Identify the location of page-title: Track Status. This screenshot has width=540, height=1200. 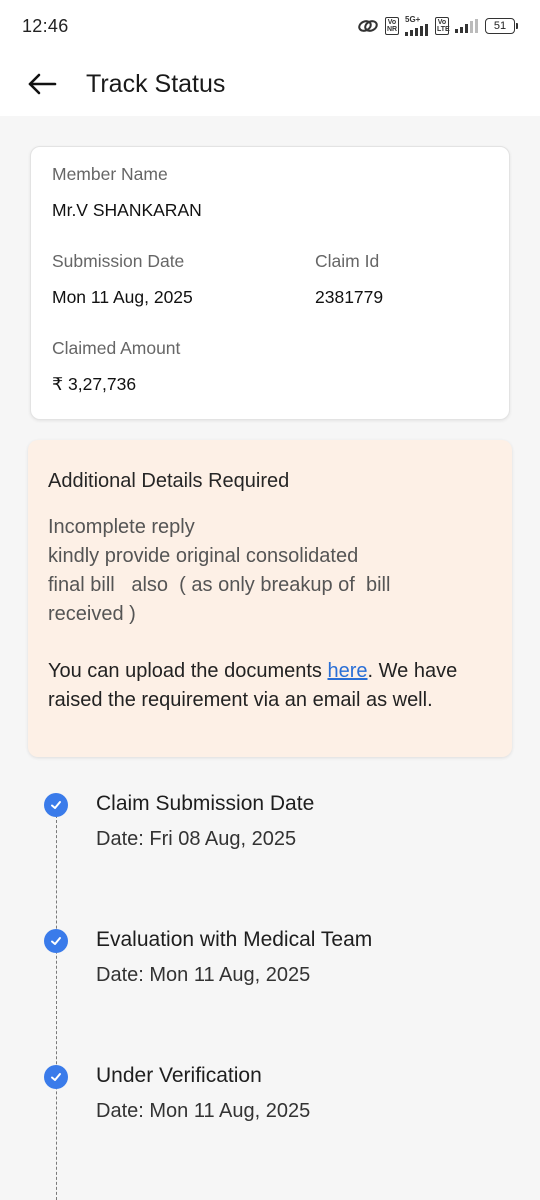
(156, 83).